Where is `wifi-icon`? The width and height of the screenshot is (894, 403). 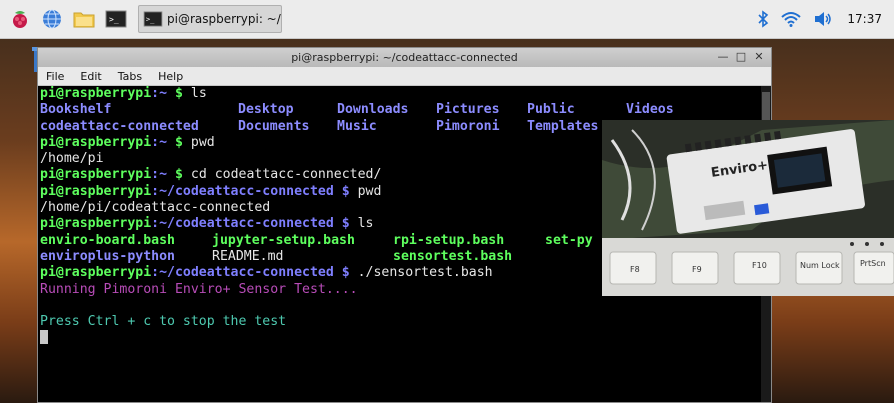
wifi-icon is located at coordinates (791, 19).